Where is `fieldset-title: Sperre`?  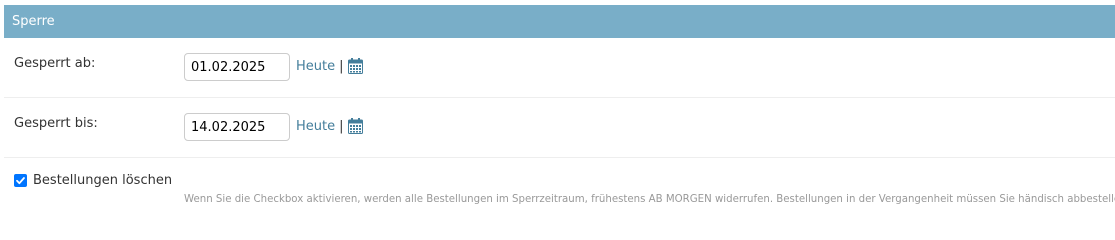 fieldset-title: Sperre is located at coordinates (559, 21).